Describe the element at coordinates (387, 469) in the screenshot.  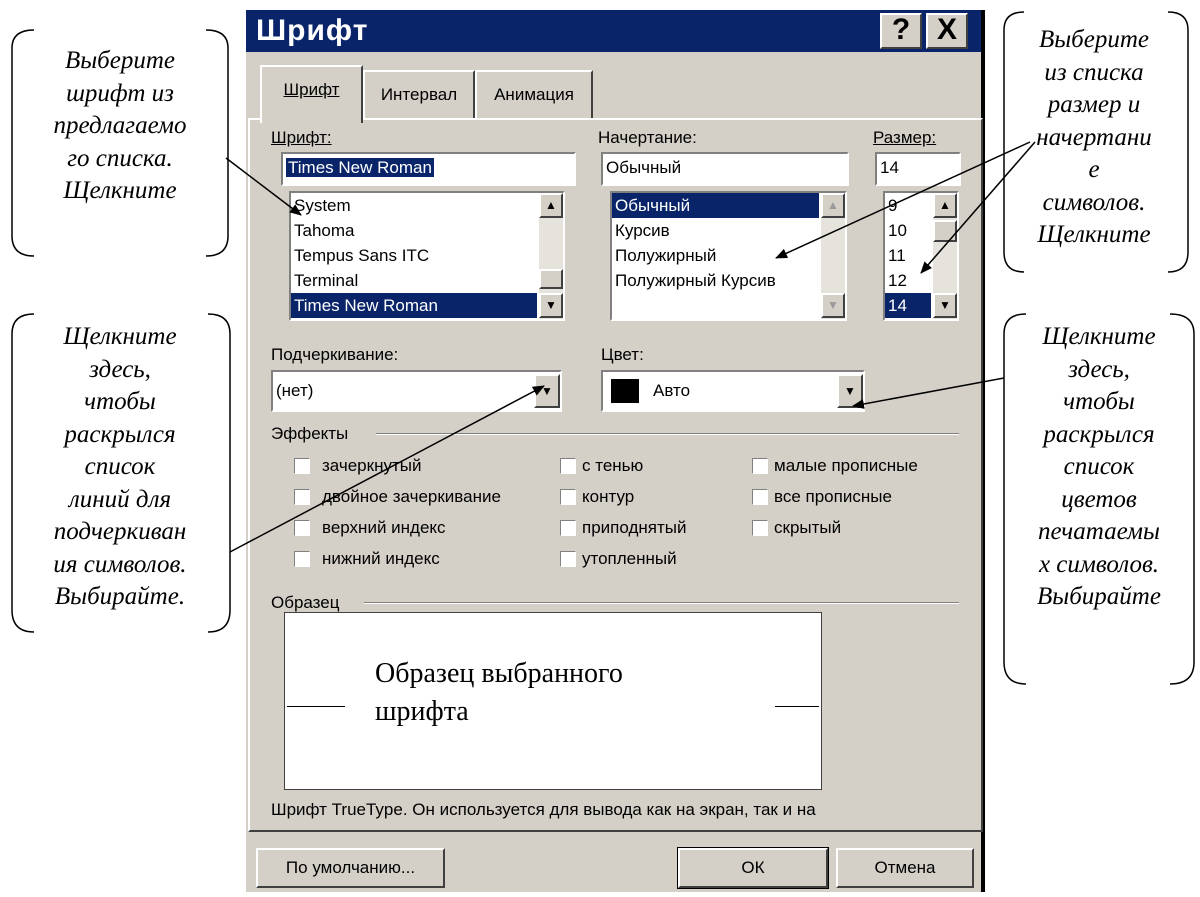
I see `arrow-to-underline-dropdown` at that location.